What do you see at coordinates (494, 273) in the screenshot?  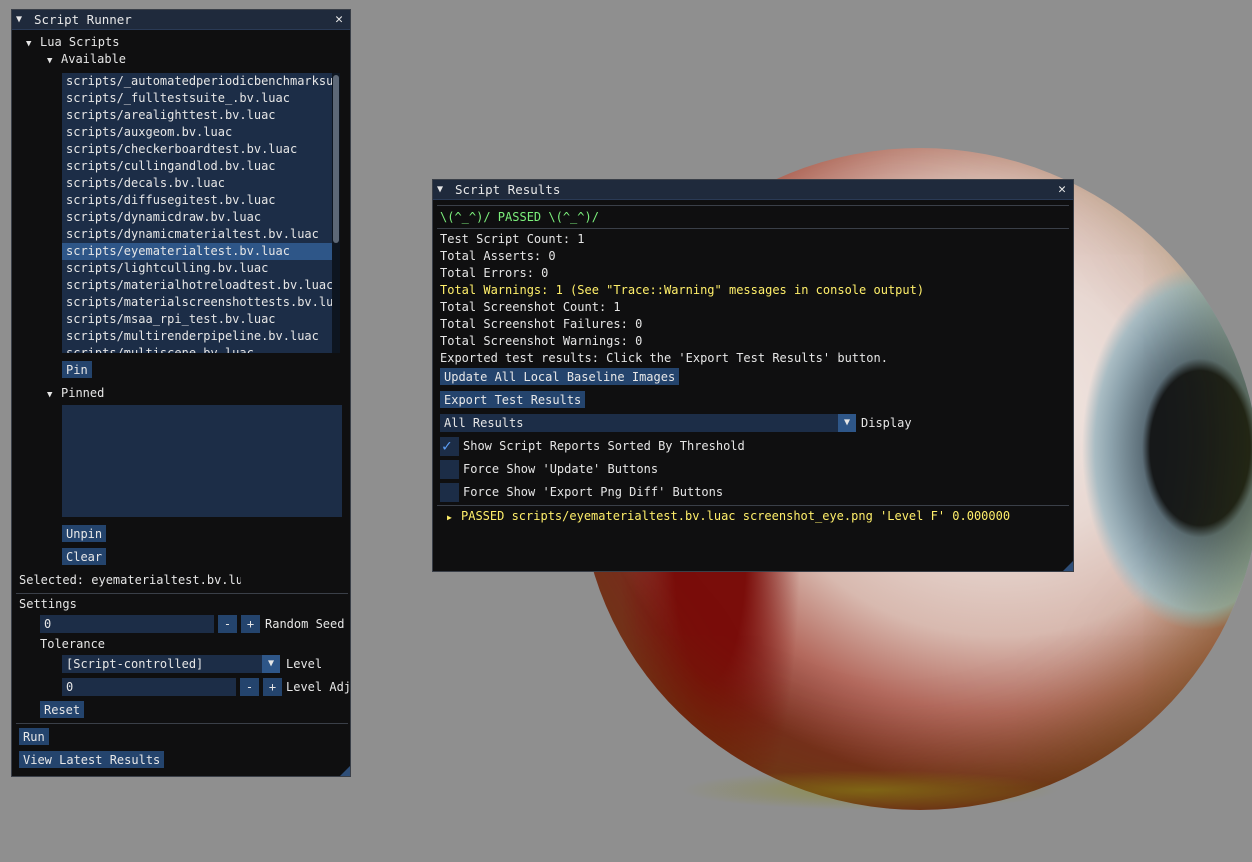 I see `total-errors: Total Errors: 0` at bounding box center [494, 273].